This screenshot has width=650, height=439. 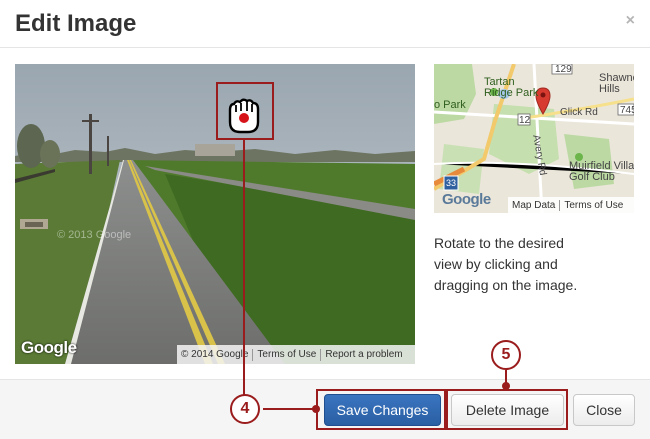 What do you see at coordinates (381, 409) in the screenshot?
I see `annotation-box-save` at bounding box center [381, 409].